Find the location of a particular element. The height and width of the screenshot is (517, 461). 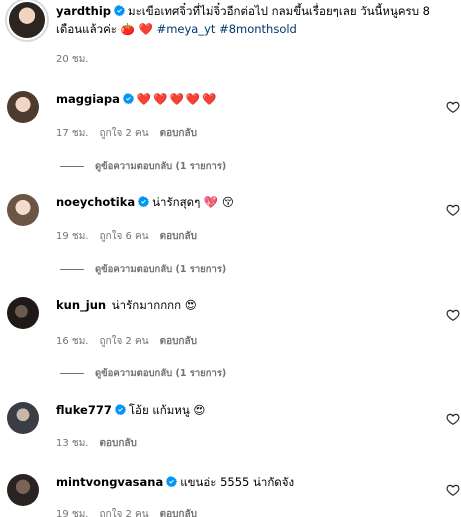

comment-text: โอ้ย แก้มหนู 😍 is located at coordinates (167, 410).